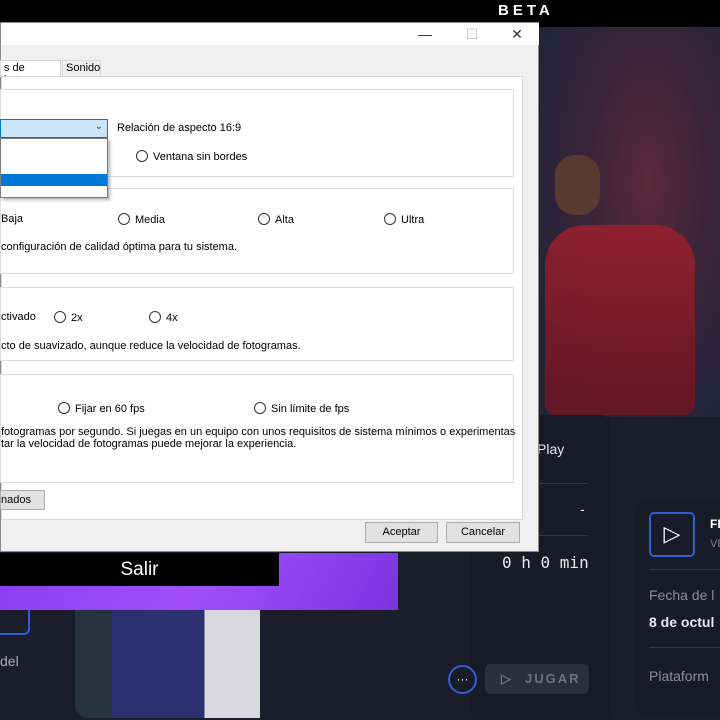 This screenshot has width=720, height=720. Describe the element at coordinates (545, 562) in the screenshot. I see `play-time: 0 h 0 min` at that location.